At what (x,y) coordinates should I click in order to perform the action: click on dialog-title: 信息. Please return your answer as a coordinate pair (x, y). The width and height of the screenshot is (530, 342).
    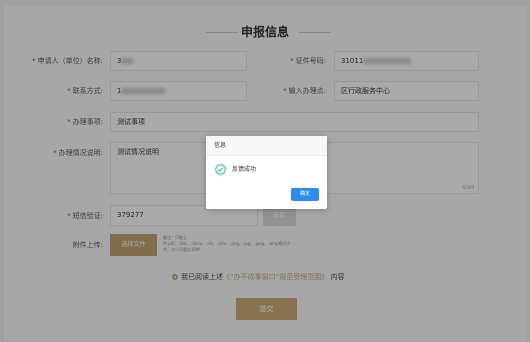
    Looking at the image, I should click on (266, 146).